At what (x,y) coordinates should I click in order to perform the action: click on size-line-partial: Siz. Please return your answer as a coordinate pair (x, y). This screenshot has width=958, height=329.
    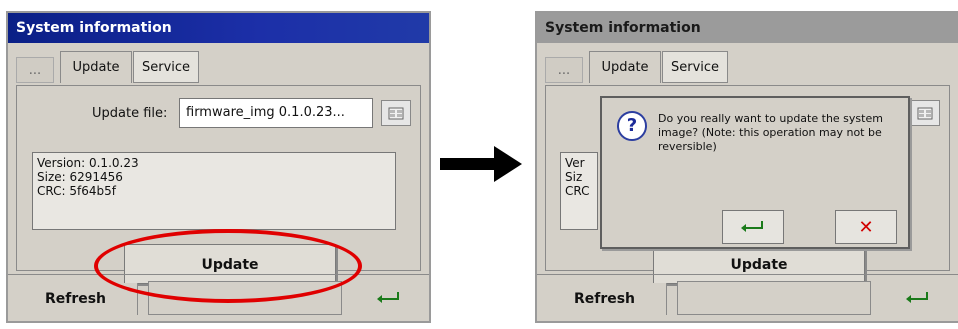
    Looking at the image, I should click on (574, 177).